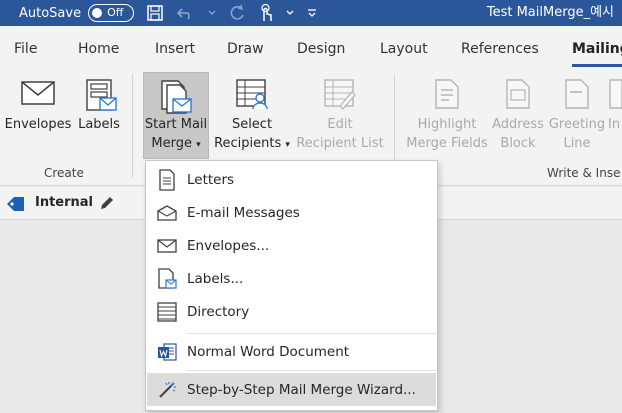 This screenshot has width=622, height=413. I want to click on highlight-merge-fields-label-1: Highlight, so click(447, 124).